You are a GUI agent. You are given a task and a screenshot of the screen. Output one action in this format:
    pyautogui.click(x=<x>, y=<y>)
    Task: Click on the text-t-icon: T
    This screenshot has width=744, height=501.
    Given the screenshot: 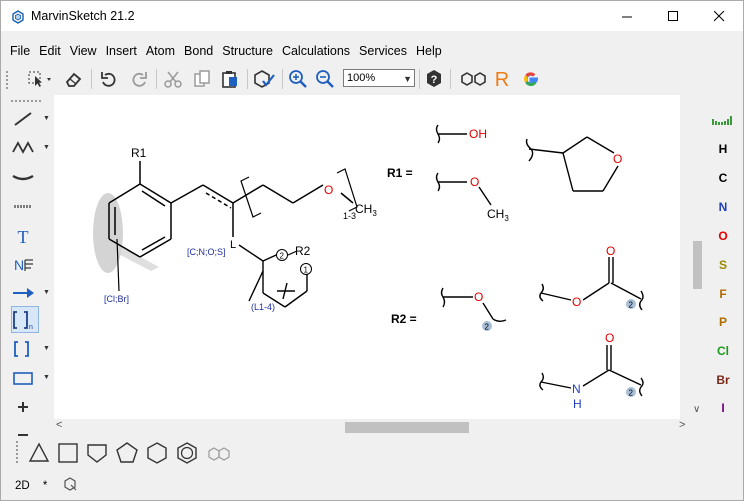 What is the action you would take?
    pyautogui.click(x=23, y=237)
    